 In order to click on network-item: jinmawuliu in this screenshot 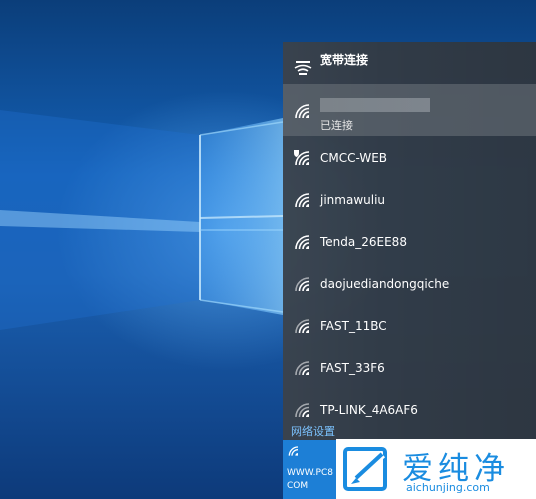, I will do `click(409, 201)`.